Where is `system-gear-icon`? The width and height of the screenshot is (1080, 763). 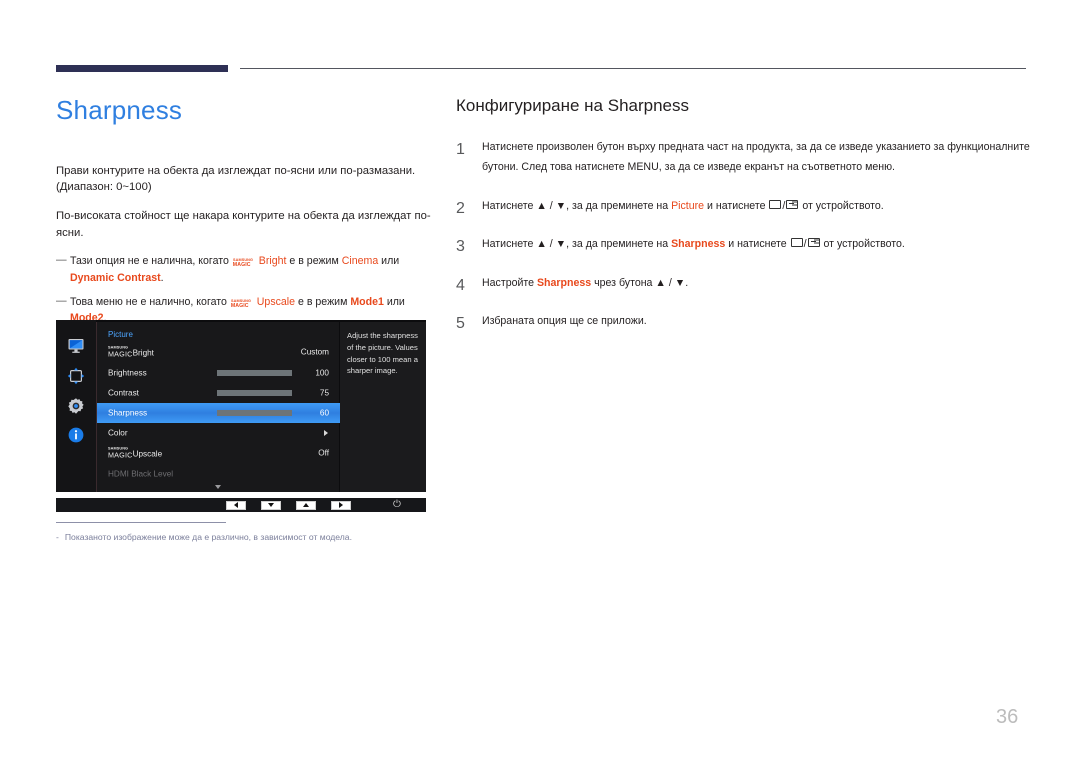
system-gear-icon is located at coordinates (76, 406).